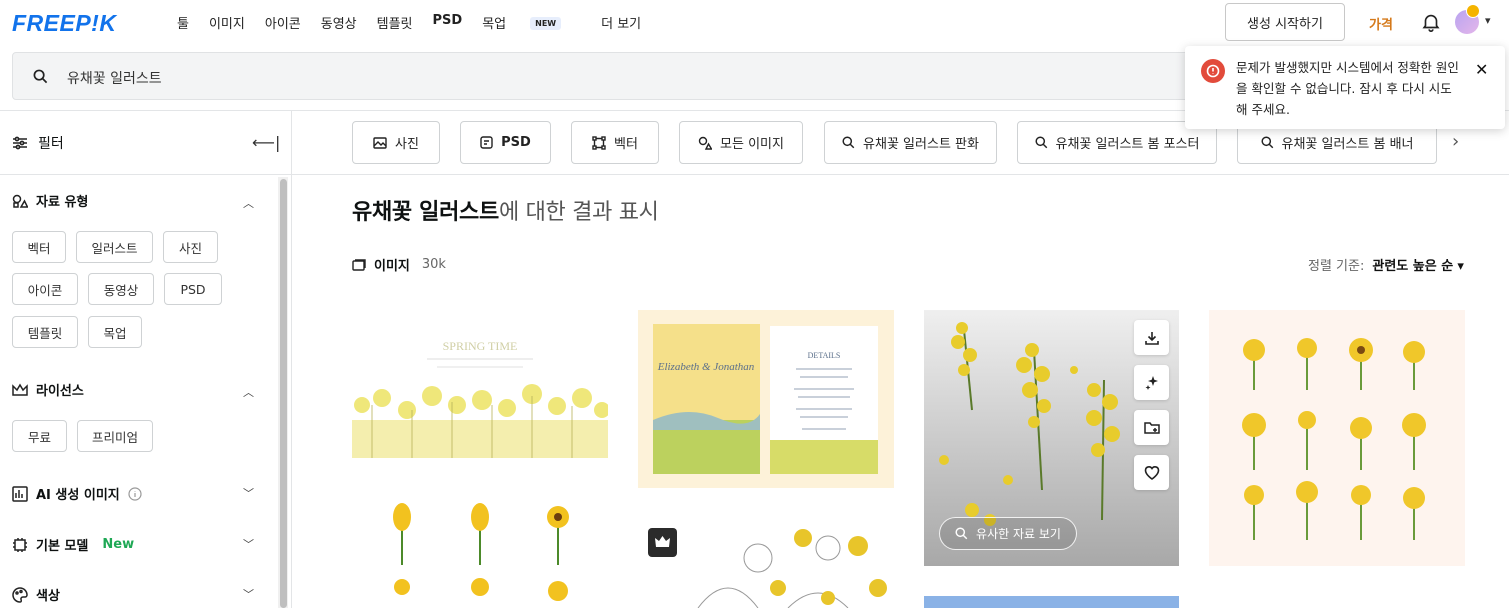 The width and height of the screenshot is (1509, 608). I want to click on result-suffix: 에 대한 결과 표시, so click(578, 212).